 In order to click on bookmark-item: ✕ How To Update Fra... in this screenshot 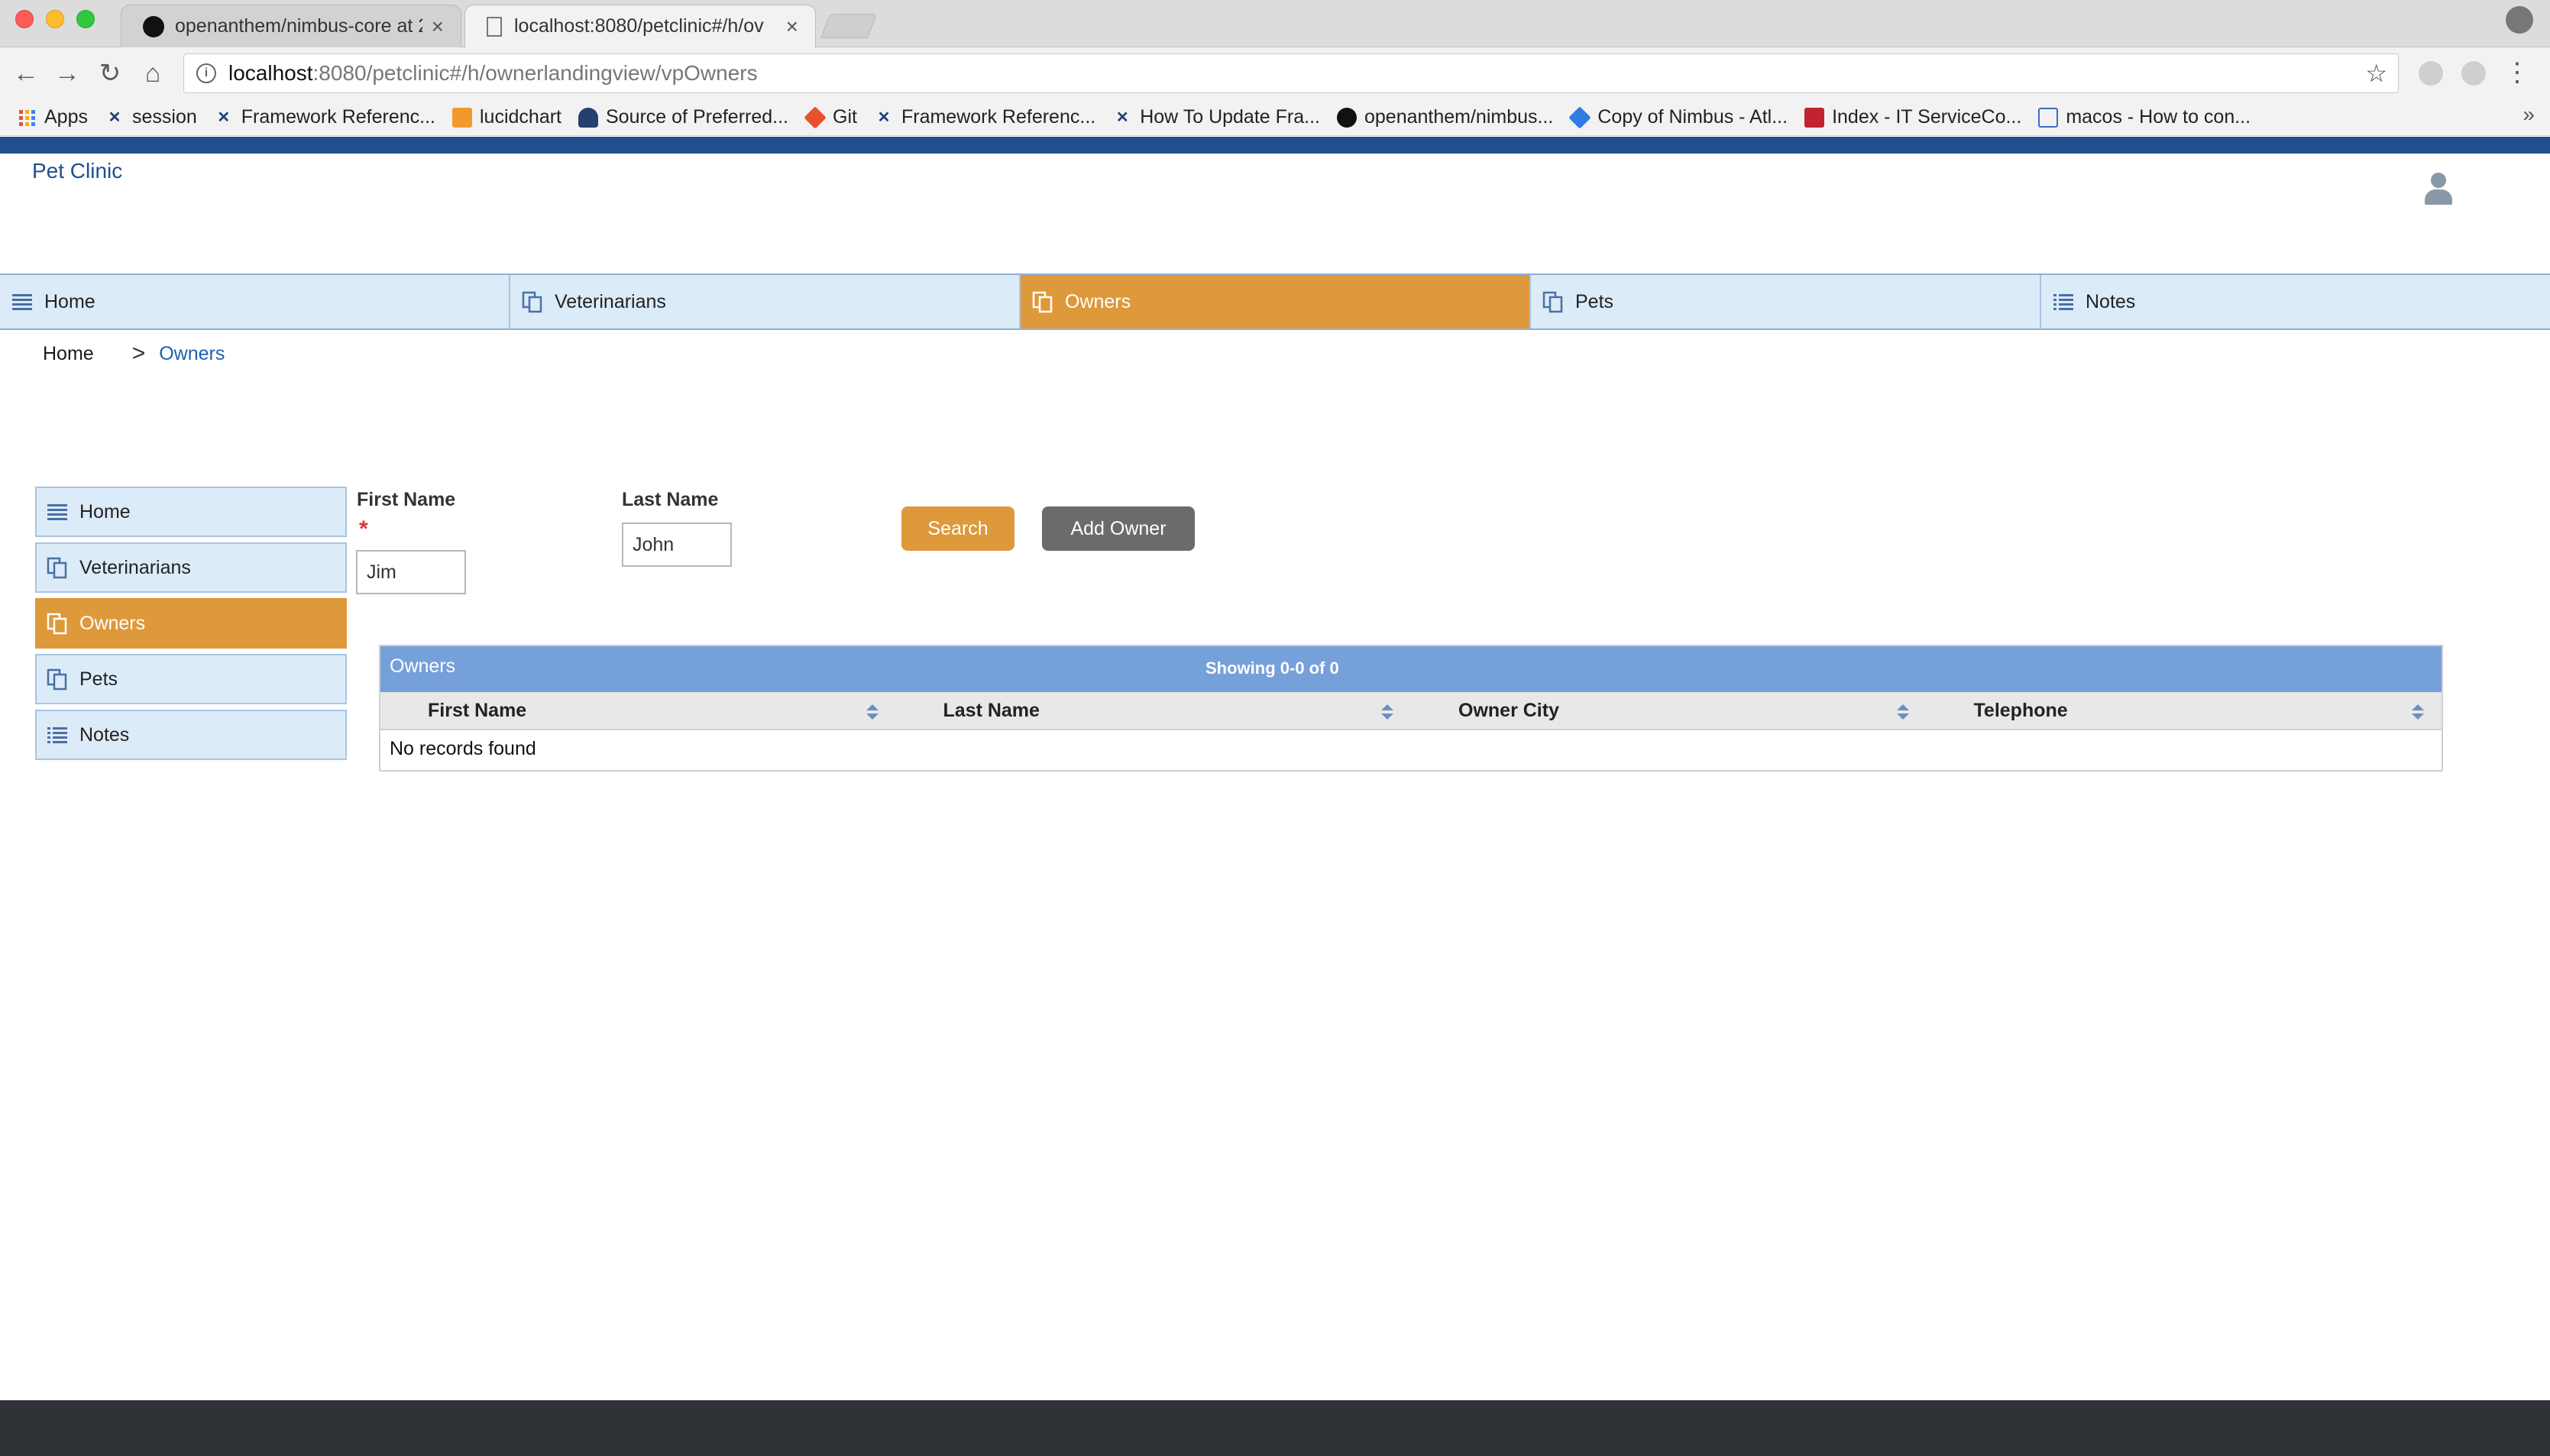, I will do `click(1216, 117)`.